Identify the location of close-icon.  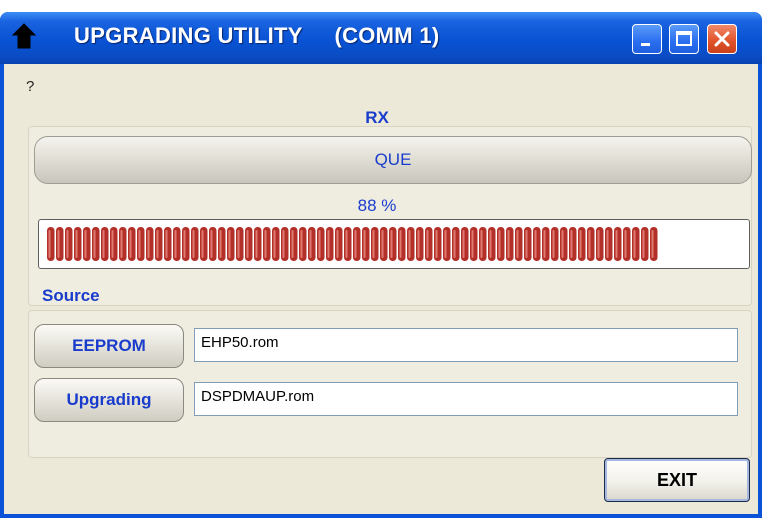
(722, 39).